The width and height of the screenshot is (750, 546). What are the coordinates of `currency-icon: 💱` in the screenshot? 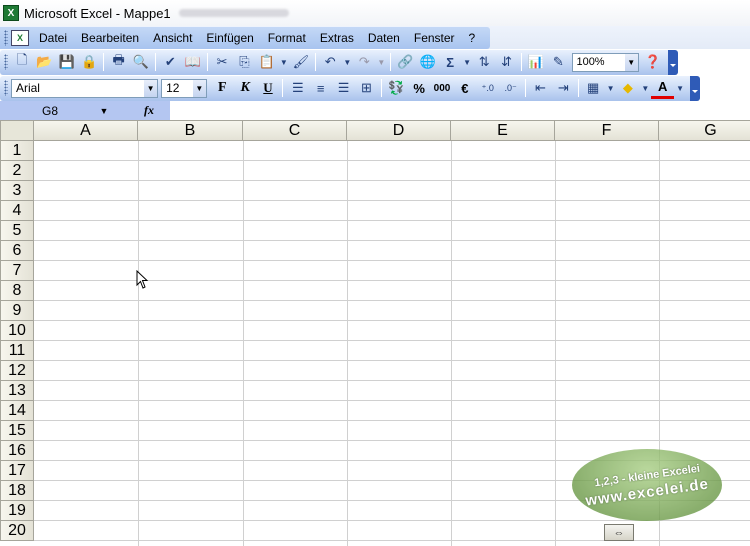 It's located at (396, 88).